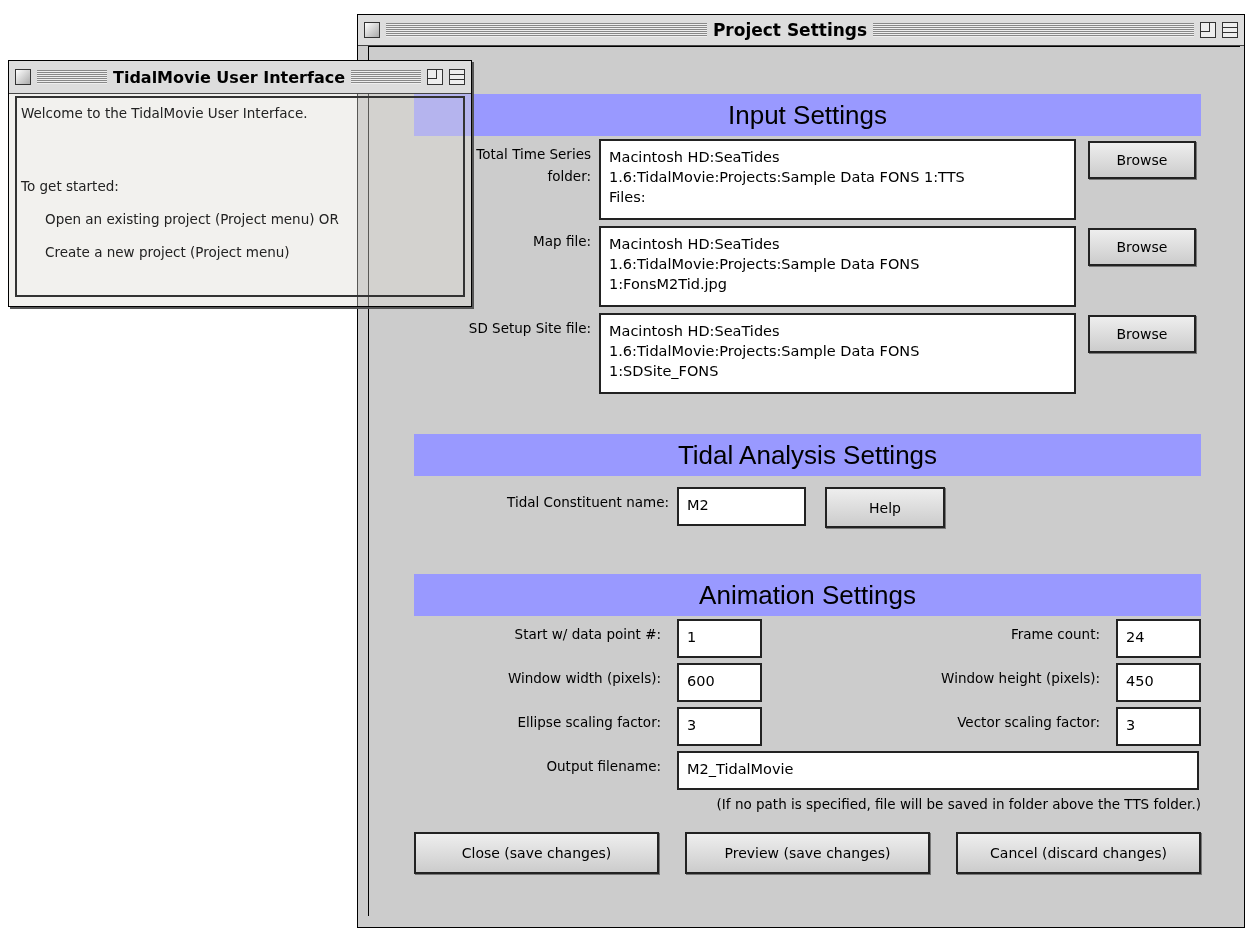  I want to click on welcome-text: Create a new project (Project menu), so click(167, 252).